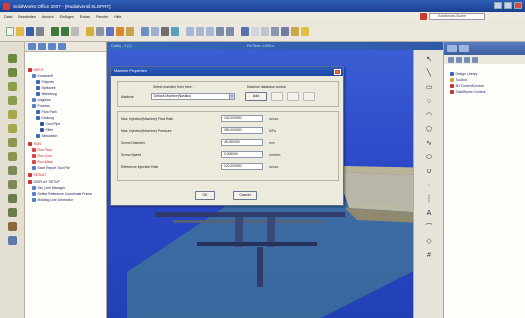 The image size is (525, 318). What do you see at coordinates (429, 200) in the screenshot?
I see `centerline-icon: ┆` at bounding box center [429, 200].